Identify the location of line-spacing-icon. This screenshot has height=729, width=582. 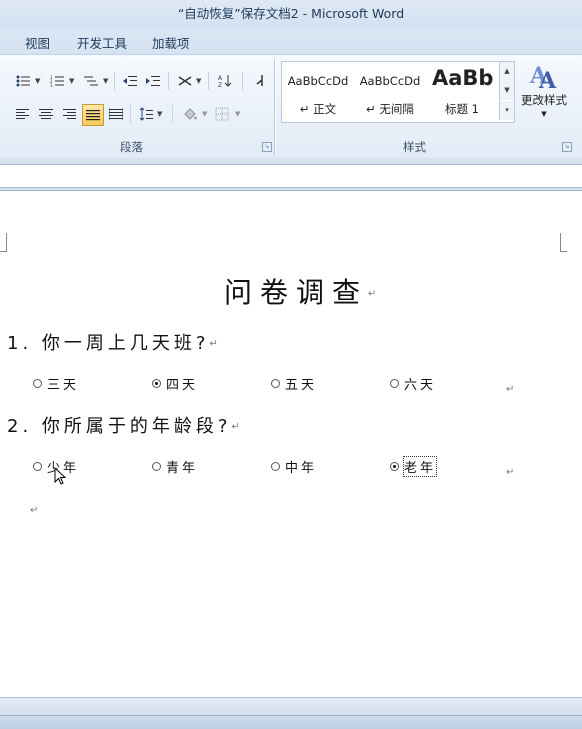
(146, 114).